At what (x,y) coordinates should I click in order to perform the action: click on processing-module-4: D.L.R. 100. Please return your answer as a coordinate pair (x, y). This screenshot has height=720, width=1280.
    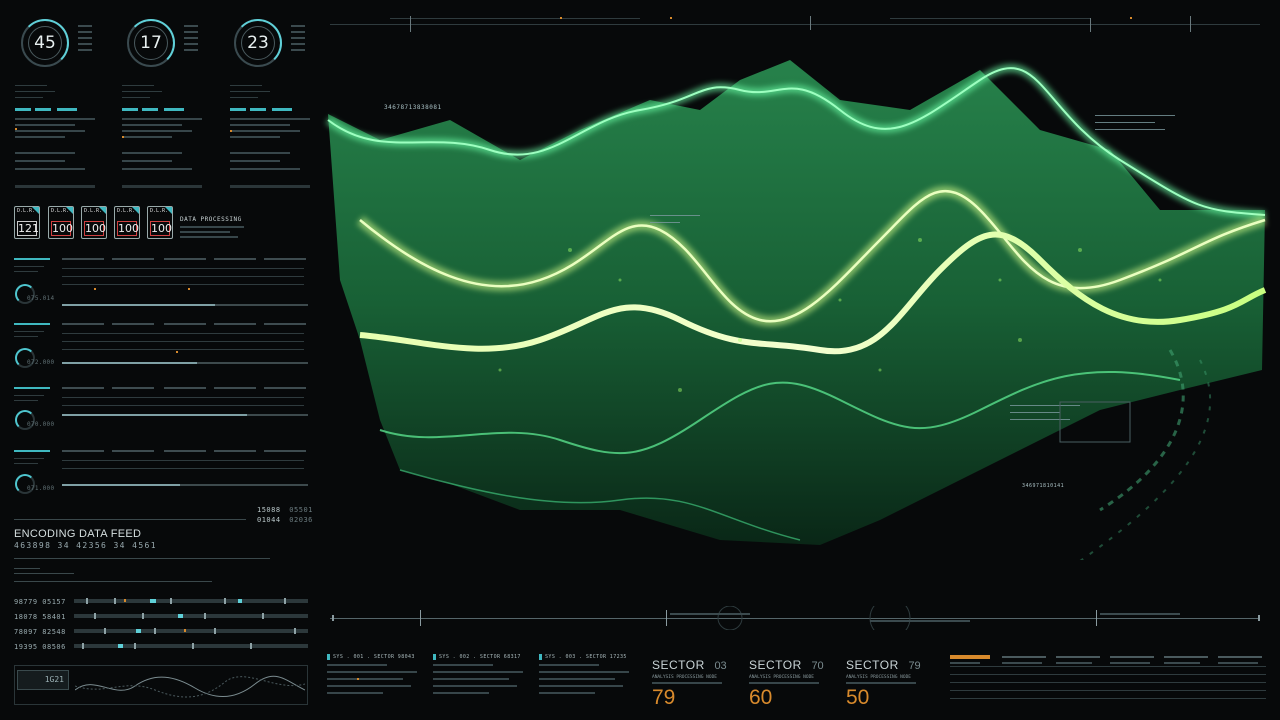
    Looking at the image, I should click on (127, 222).